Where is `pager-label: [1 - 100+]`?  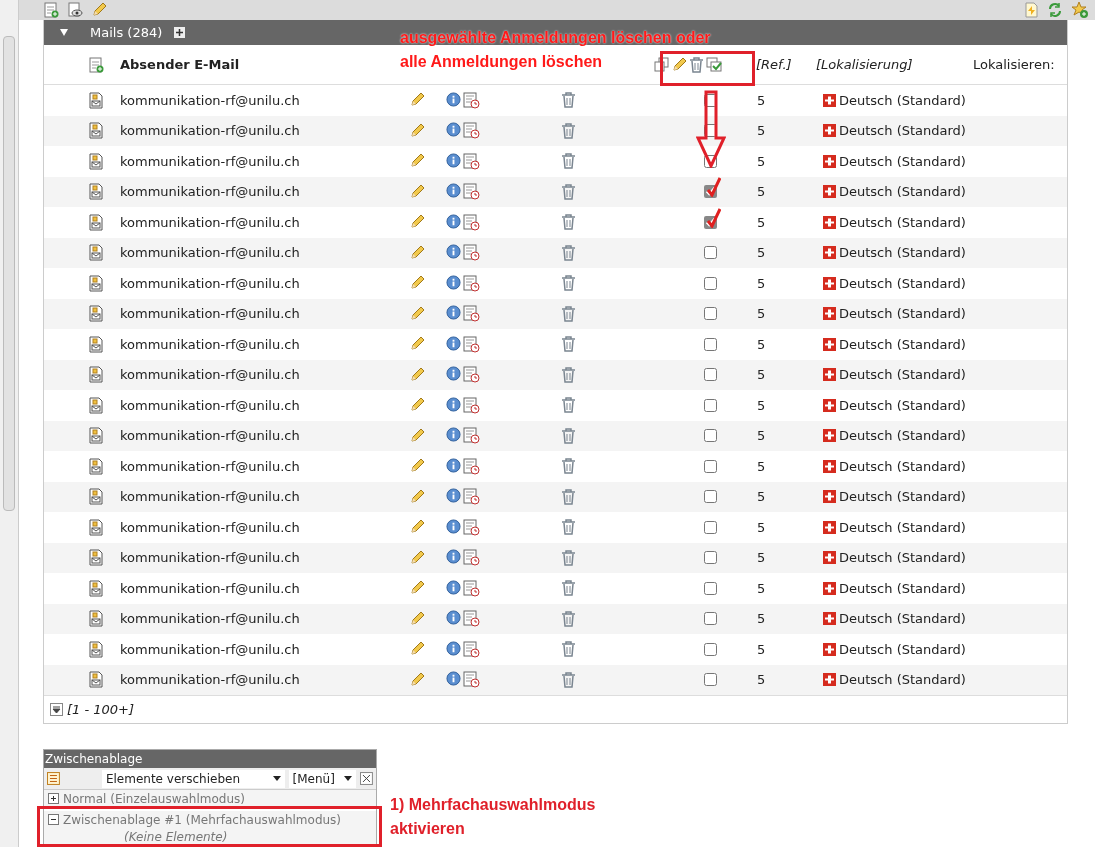
pager-label: [1 - 100+] is located at coordinates (101, 709).